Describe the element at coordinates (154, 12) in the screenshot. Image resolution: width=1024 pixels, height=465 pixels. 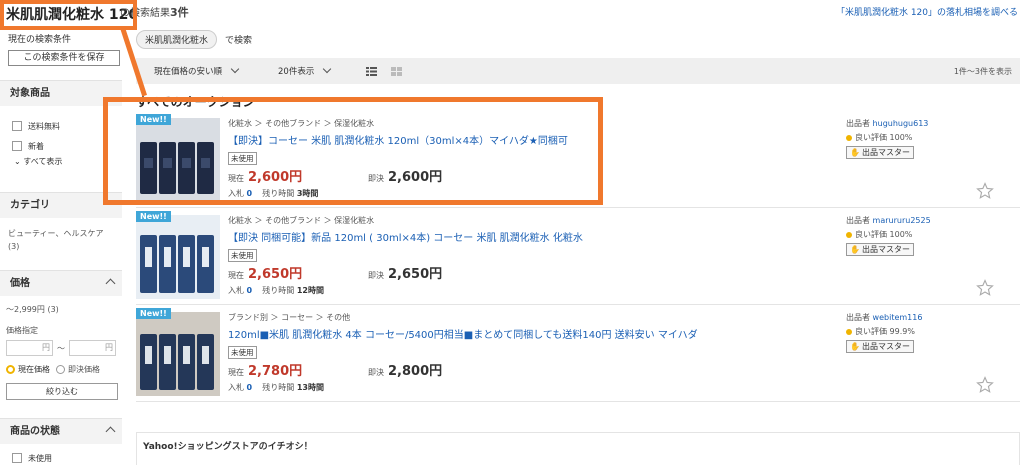
I see `result-count: の検索結果3件` at that location.